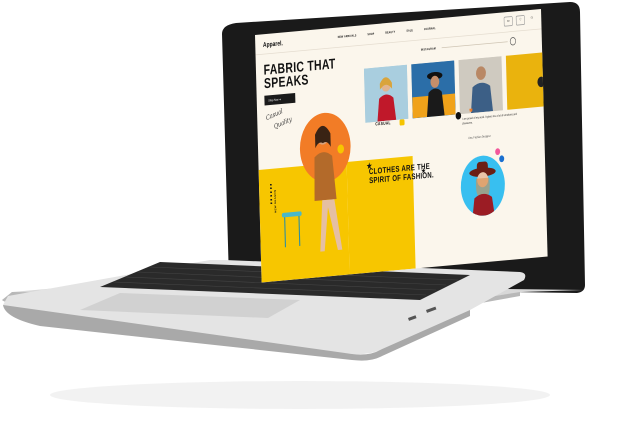 Image resolution: width=619 pixels, height=440 pixels. Describe the element at coordinates (347, 35) in the screenshot. I see `nav-item-new-arrivals: NEW ARRIVALS` at that location.